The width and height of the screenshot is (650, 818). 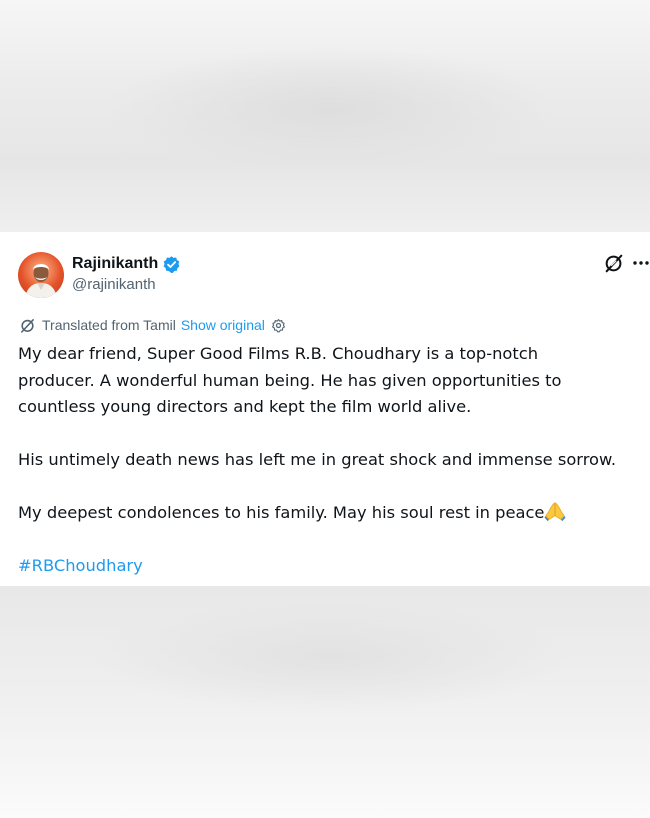 What do you see at coordinates (114, 284) in the screenshot?
I see `author-handle: @rajinikanth` at bounding box center [114, 284].